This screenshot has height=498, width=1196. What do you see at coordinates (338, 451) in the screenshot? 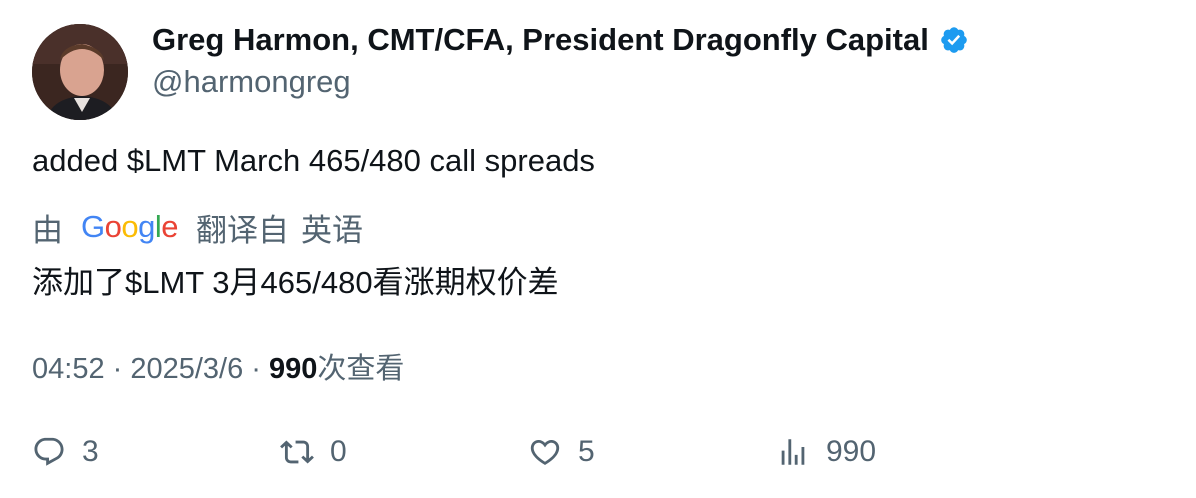
I see `retweet-count: 0` at bounding box center [338, 451].